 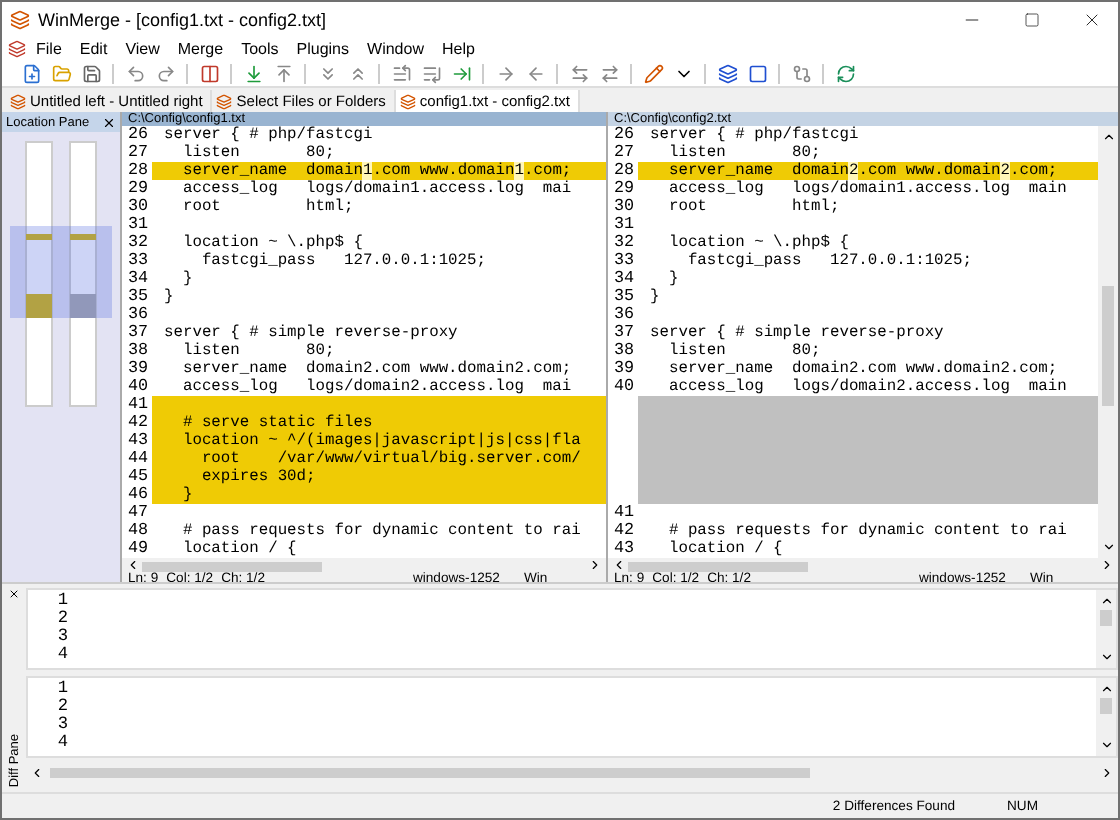 What do you see at coordinates (17, 48) in the screenshot?
I see `document-icon` at bounding box center [17, 48].